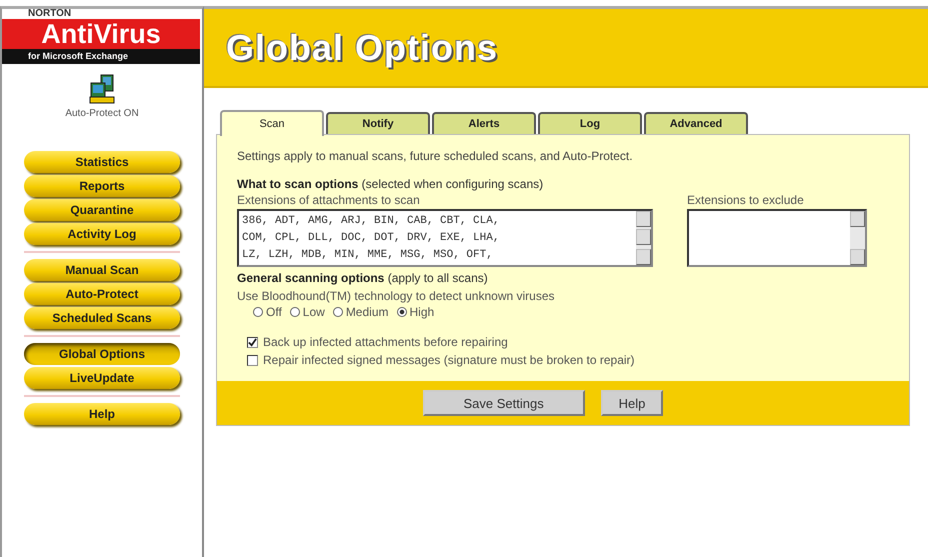 This screenshot has width=928, height=557. I want to click on tab: Notify, so click(378, 123).